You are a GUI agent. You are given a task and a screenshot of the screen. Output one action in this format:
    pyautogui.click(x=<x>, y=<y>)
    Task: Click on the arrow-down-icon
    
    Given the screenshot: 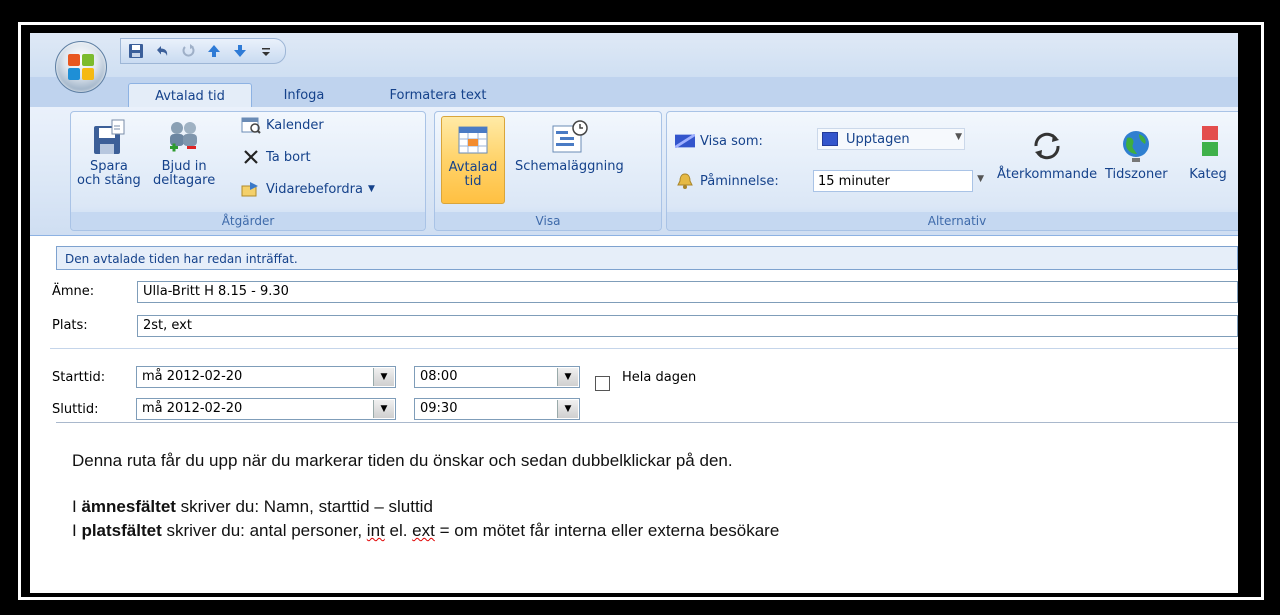 What is the action you would take?
    pyautogui.click(x=240, y=51)
    